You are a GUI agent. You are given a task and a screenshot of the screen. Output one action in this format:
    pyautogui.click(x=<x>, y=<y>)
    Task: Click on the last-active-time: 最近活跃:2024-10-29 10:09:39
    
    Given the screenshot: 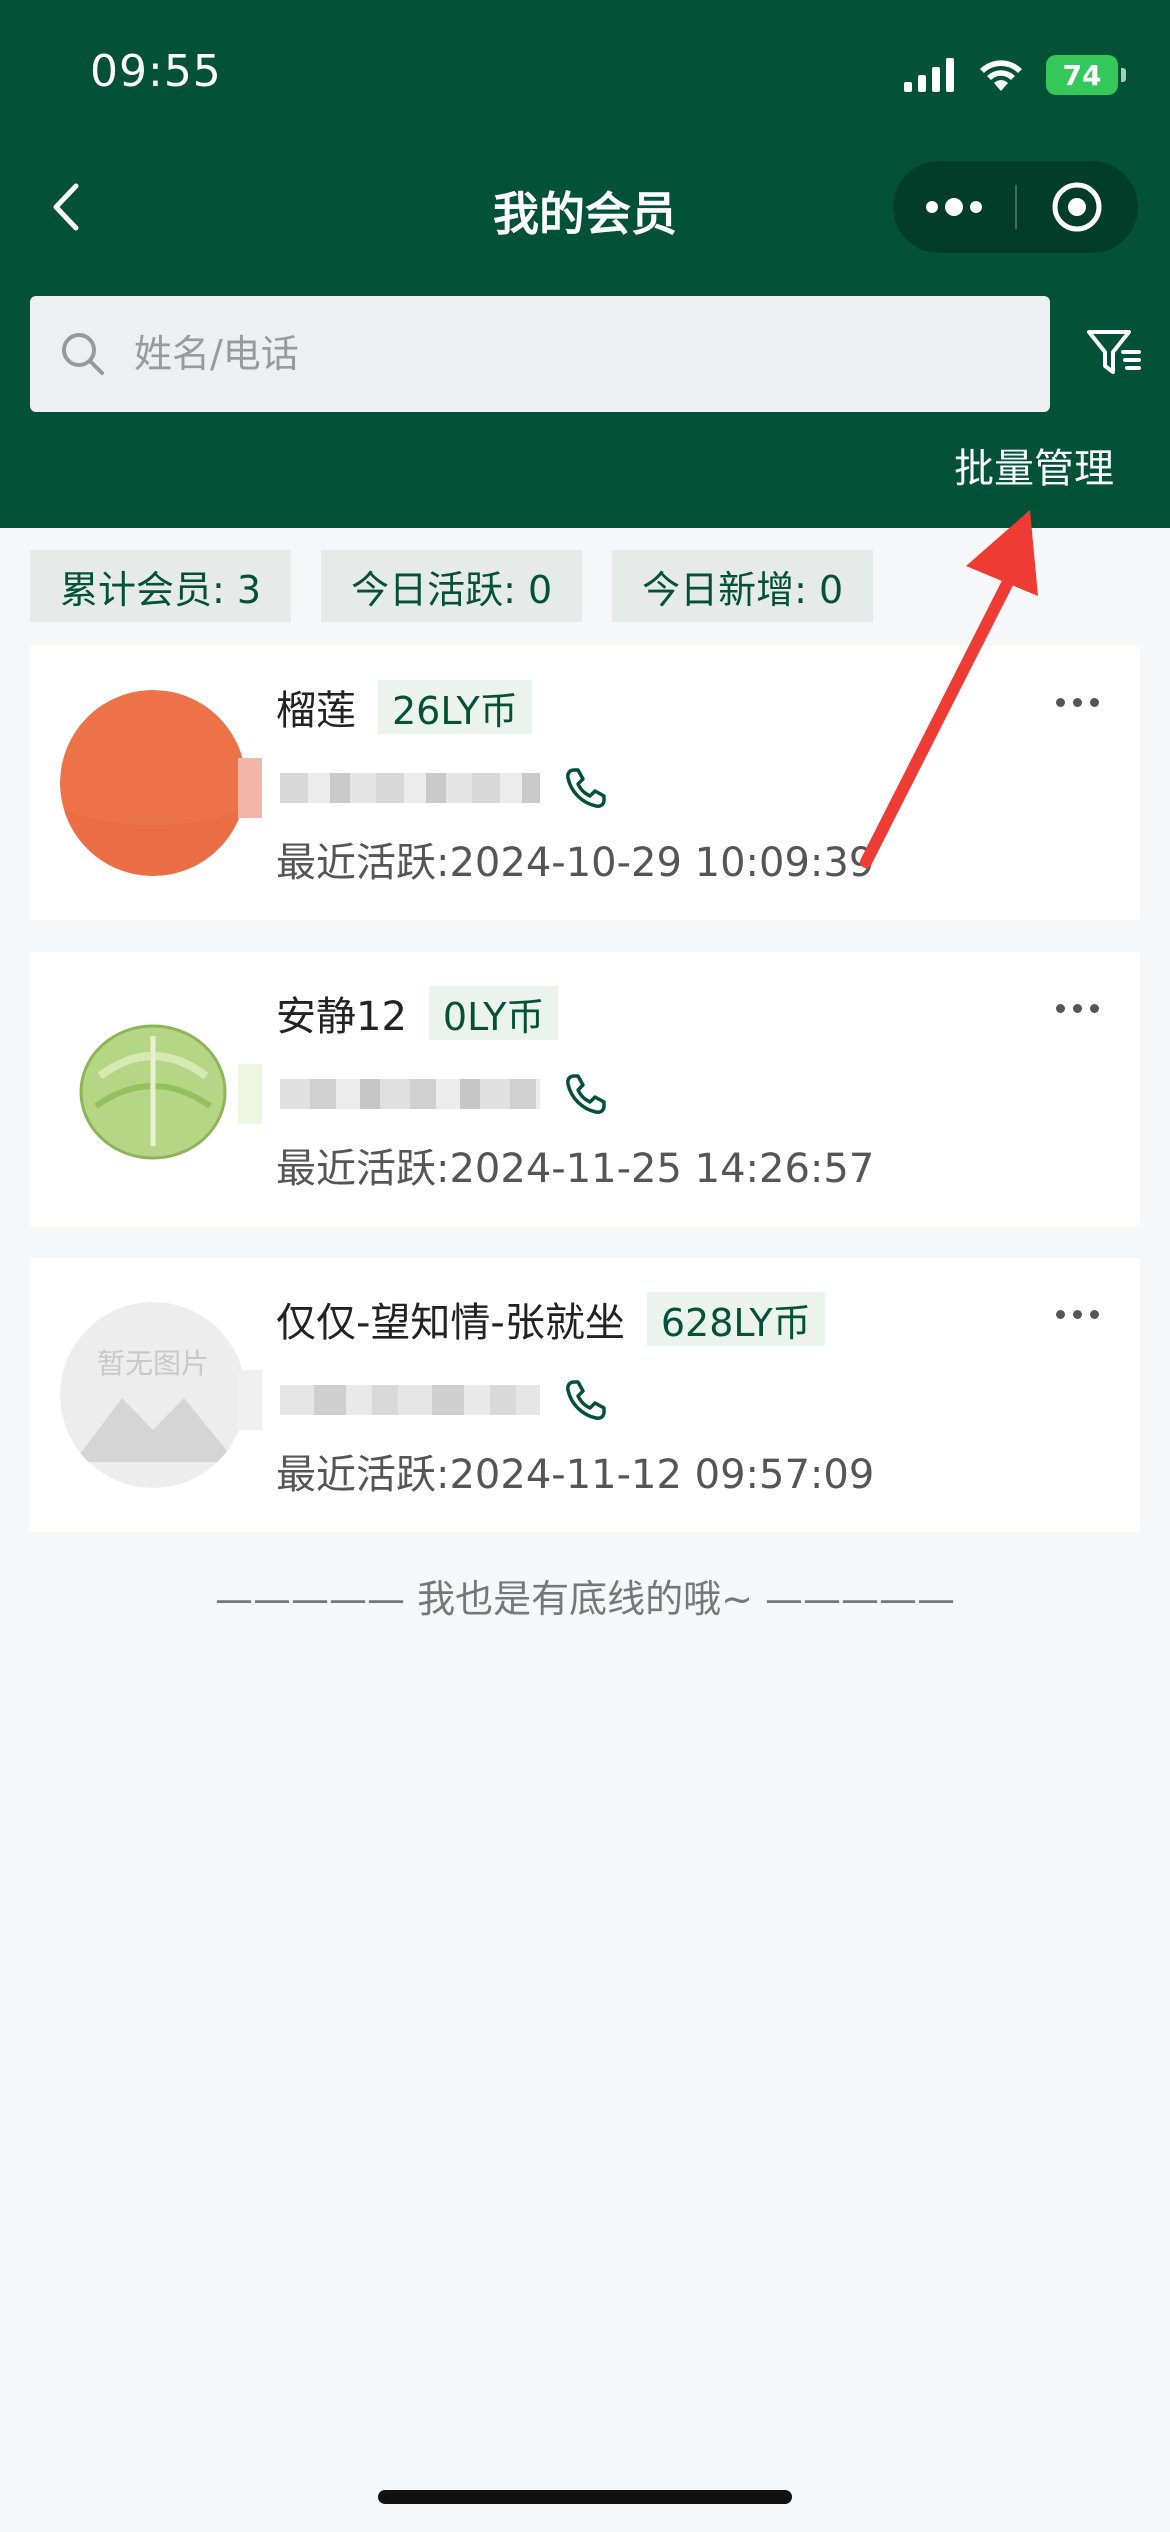 What is the action you would take?
    pyautogui.click(x=575, y=863)
    